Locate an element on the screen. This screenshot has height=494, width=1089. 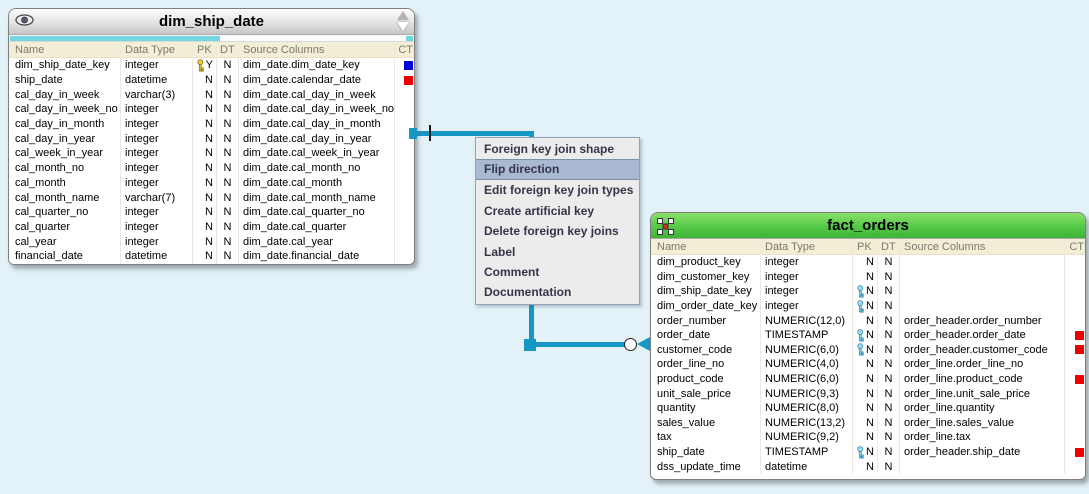
table-row: tax NUMERIC(9,2) N N order_line.tax is located at coordinates (868, 437).